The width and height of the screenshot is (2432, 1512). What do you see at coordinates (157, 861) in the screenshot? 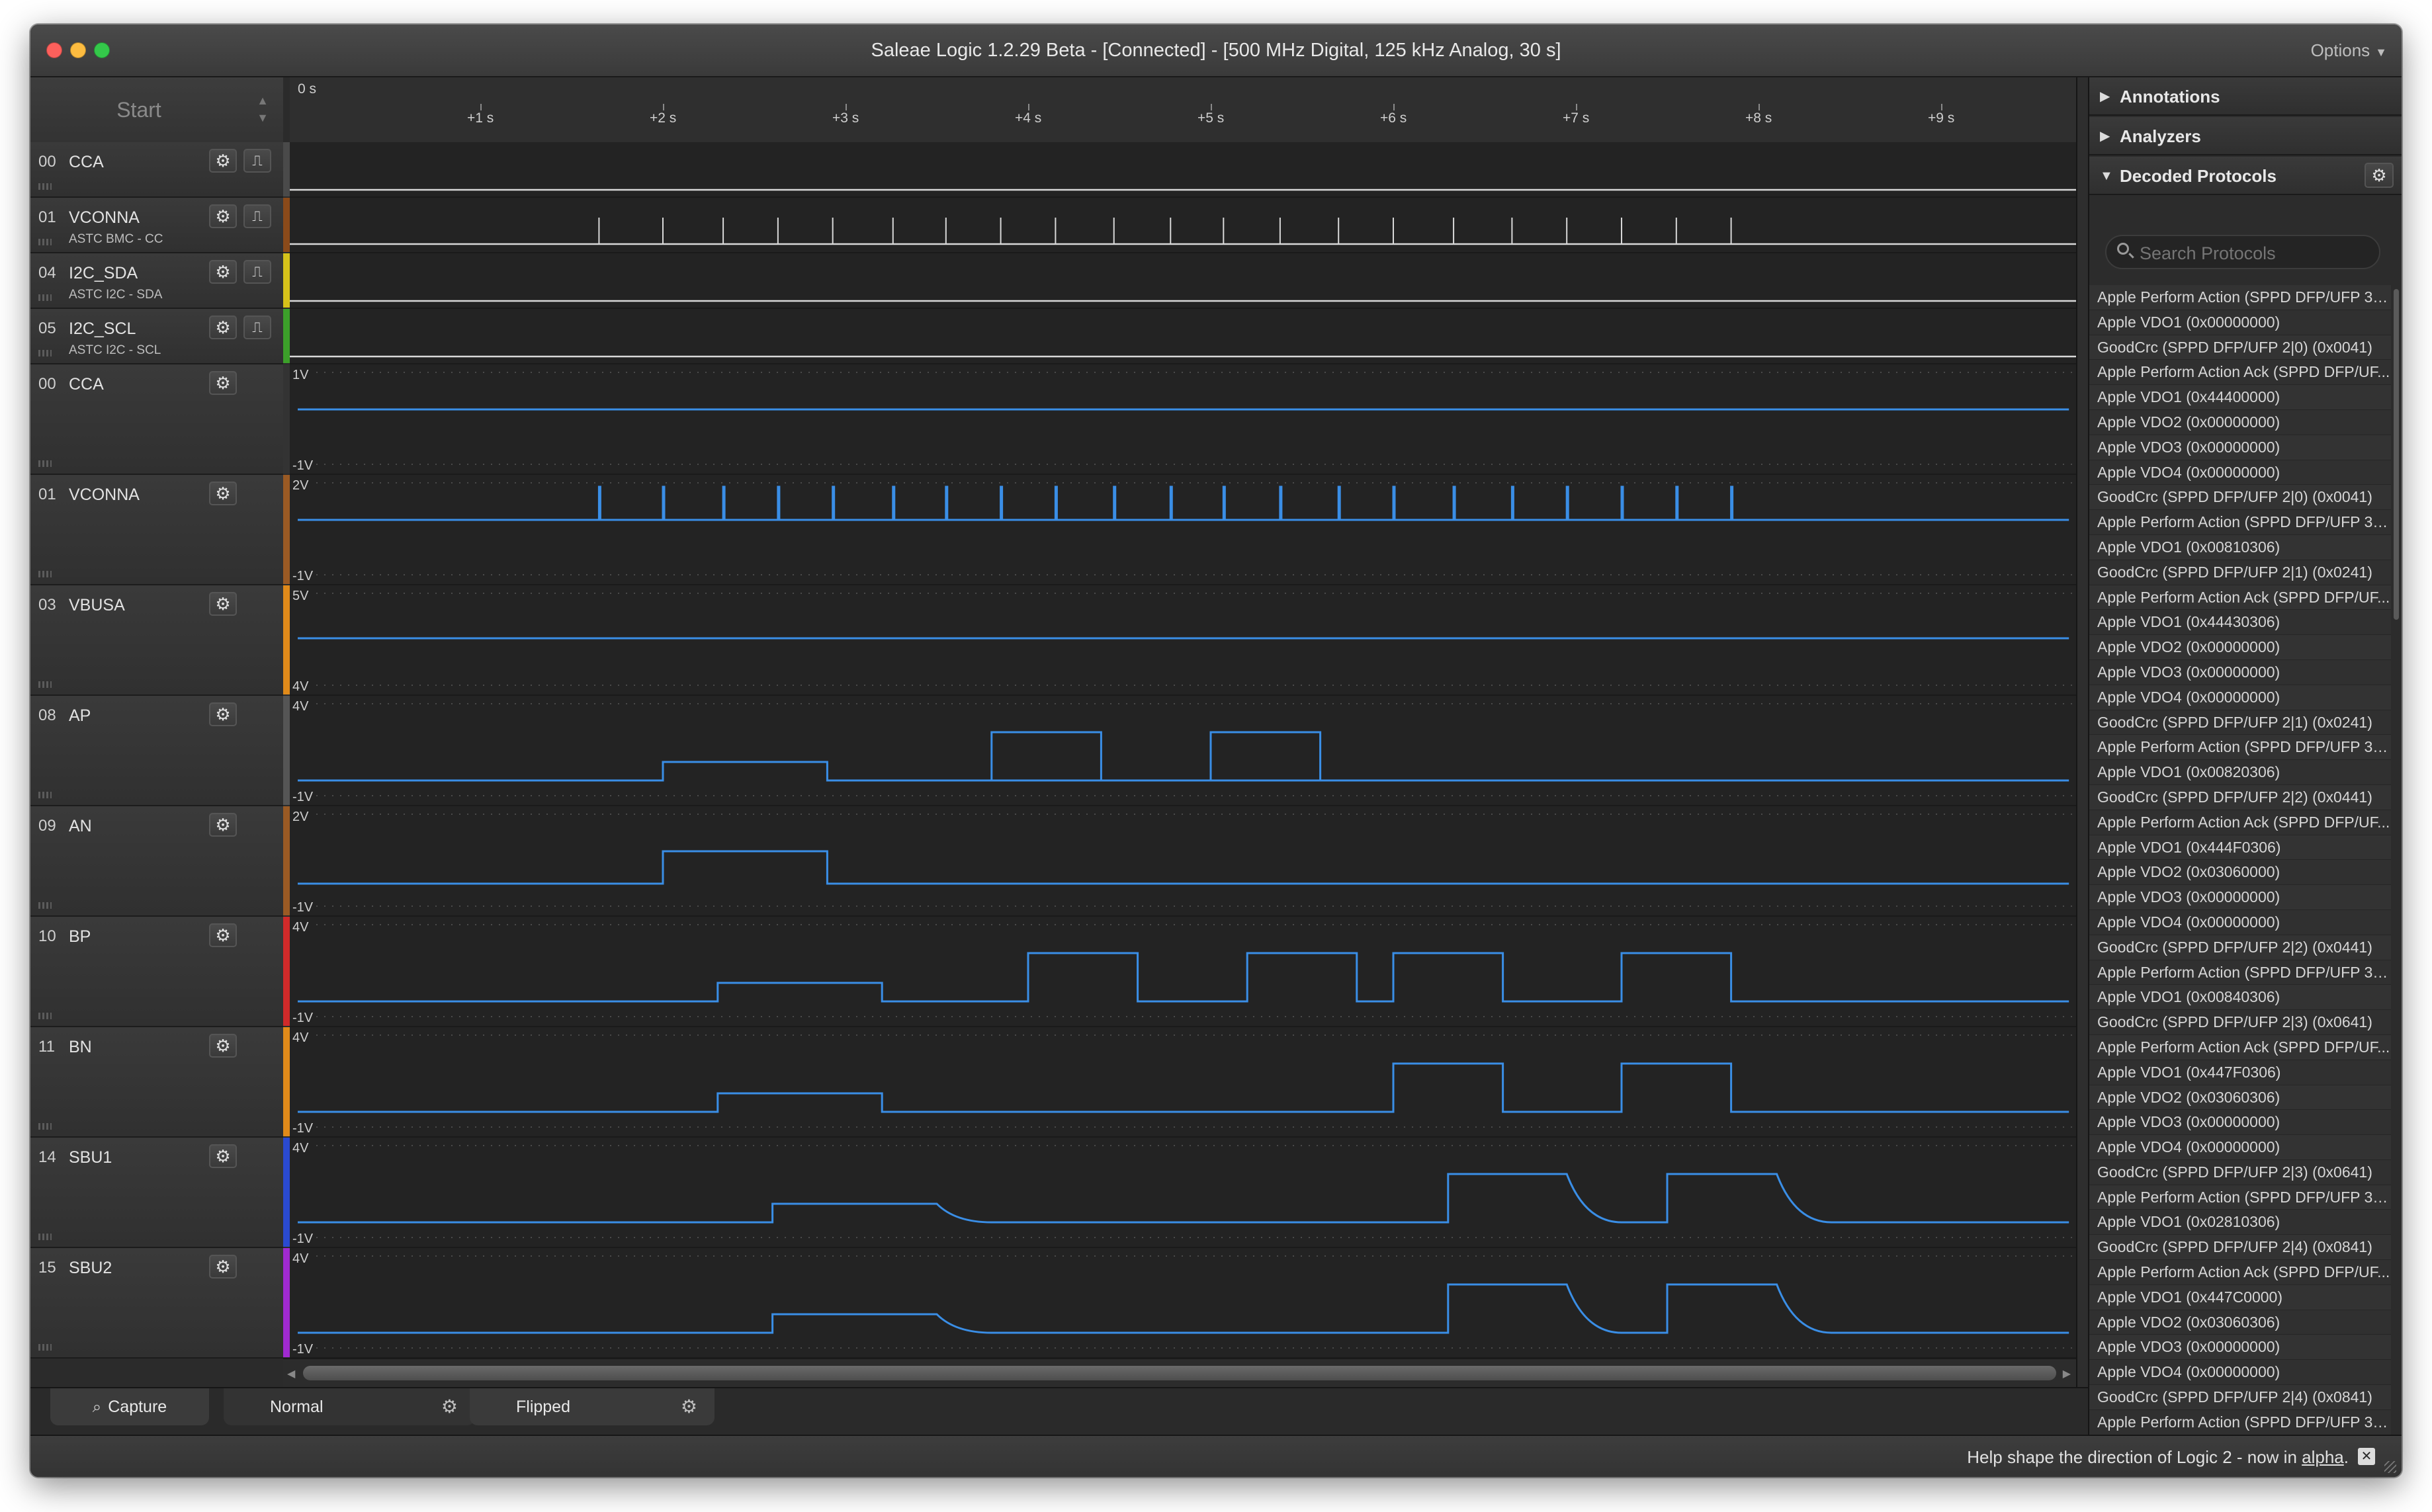
I see `channel-row: 09 AN ⚙` at bounding box center [157, 861].